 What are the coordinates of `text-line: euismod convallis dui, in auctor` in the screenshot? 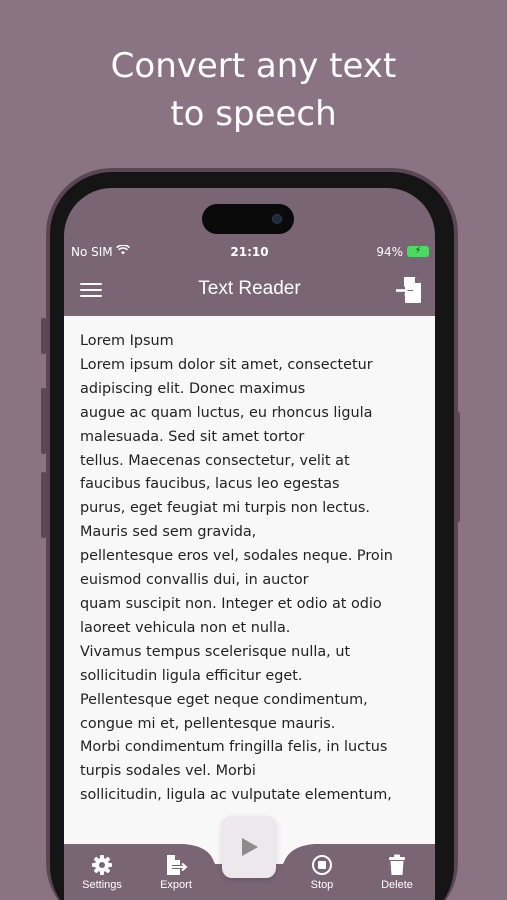 It's located at (194, 580).